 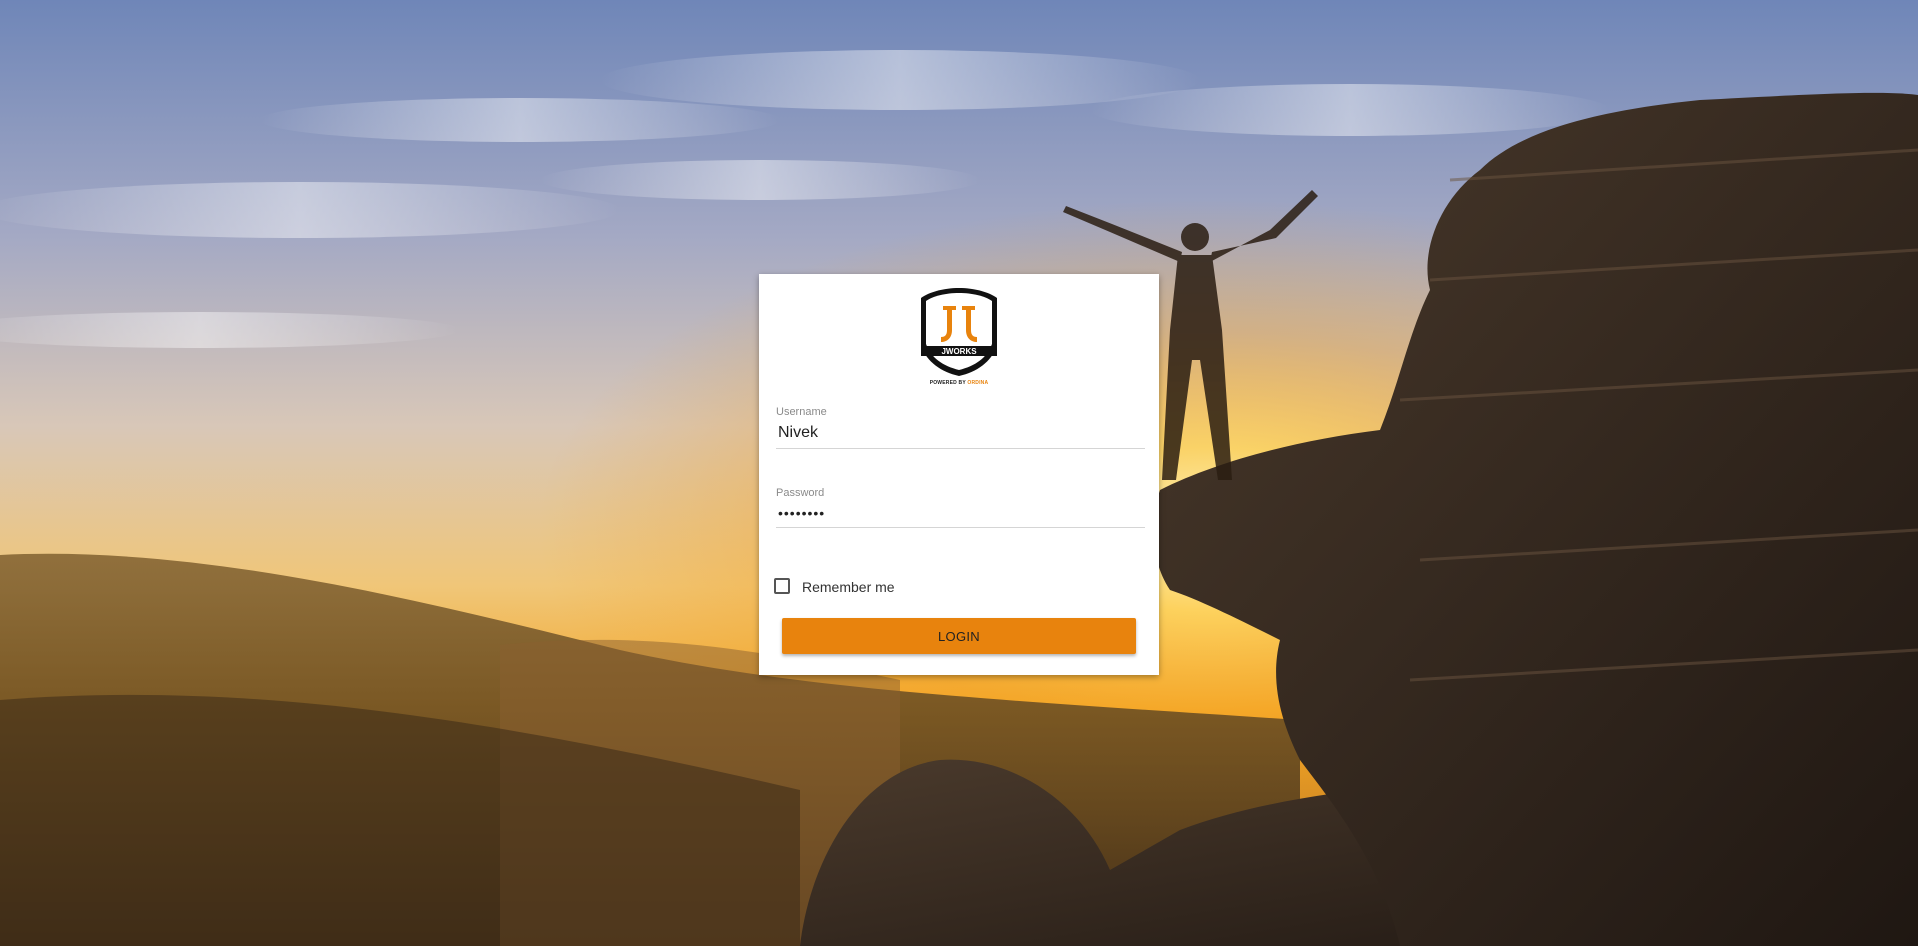 I want to click on powered-by-caption: POWERED BY ORDINA, so click(x=959, y=383).